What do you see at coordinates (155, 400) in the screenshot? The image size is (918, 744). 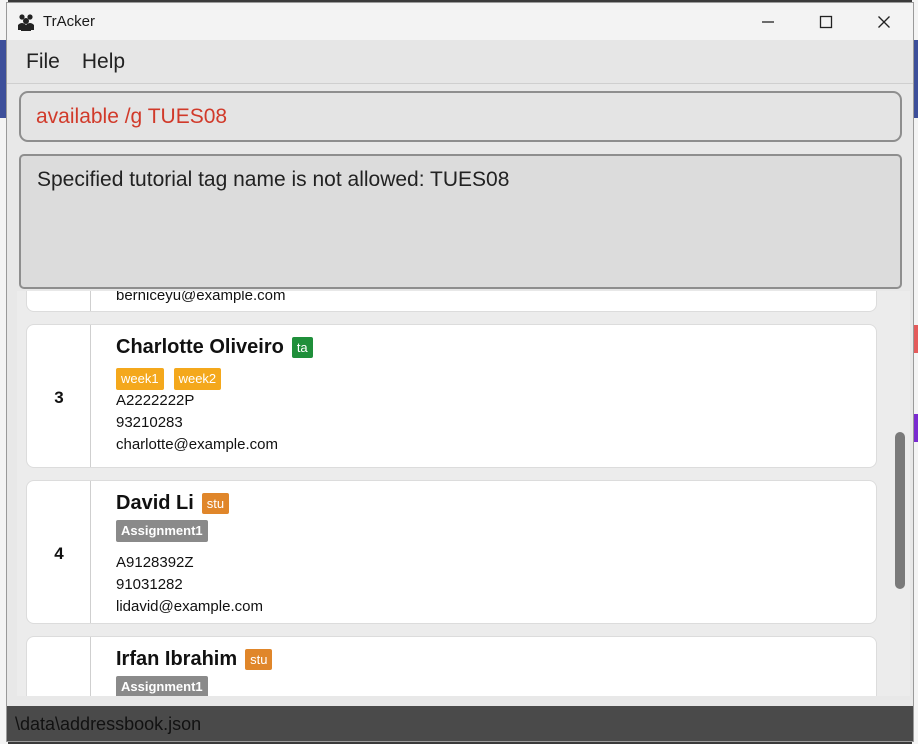 I see `person-id: A2222222P` at bounding box center [155, 400].